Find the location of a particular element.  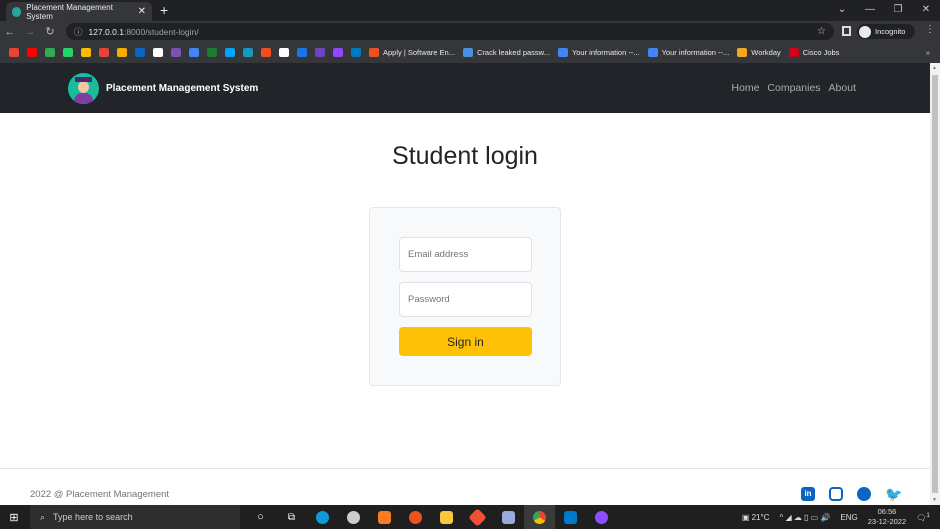

file-explorer-icon is located at coordinates (446, 517).